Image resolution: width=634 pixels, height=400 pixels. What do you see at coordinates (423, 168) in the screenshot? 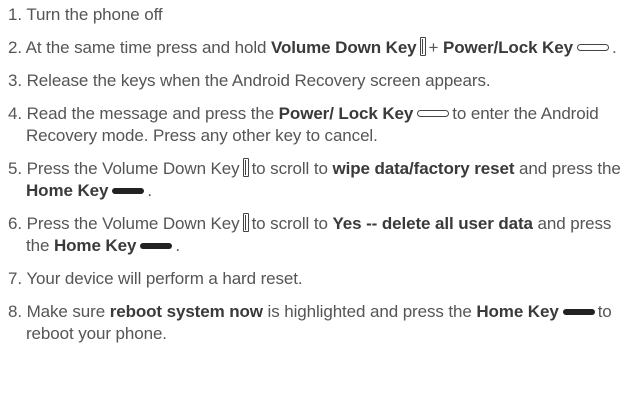
I see `key-or-option-label: wipe data/factory reset` at bounding box center [423, 168].